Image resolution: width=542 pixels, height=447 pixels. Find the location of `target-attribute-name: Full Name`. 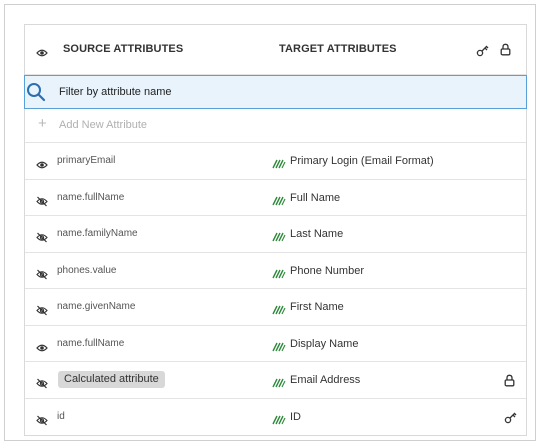

target-attribute-name: Full Name is located at coordinates (315, 197).